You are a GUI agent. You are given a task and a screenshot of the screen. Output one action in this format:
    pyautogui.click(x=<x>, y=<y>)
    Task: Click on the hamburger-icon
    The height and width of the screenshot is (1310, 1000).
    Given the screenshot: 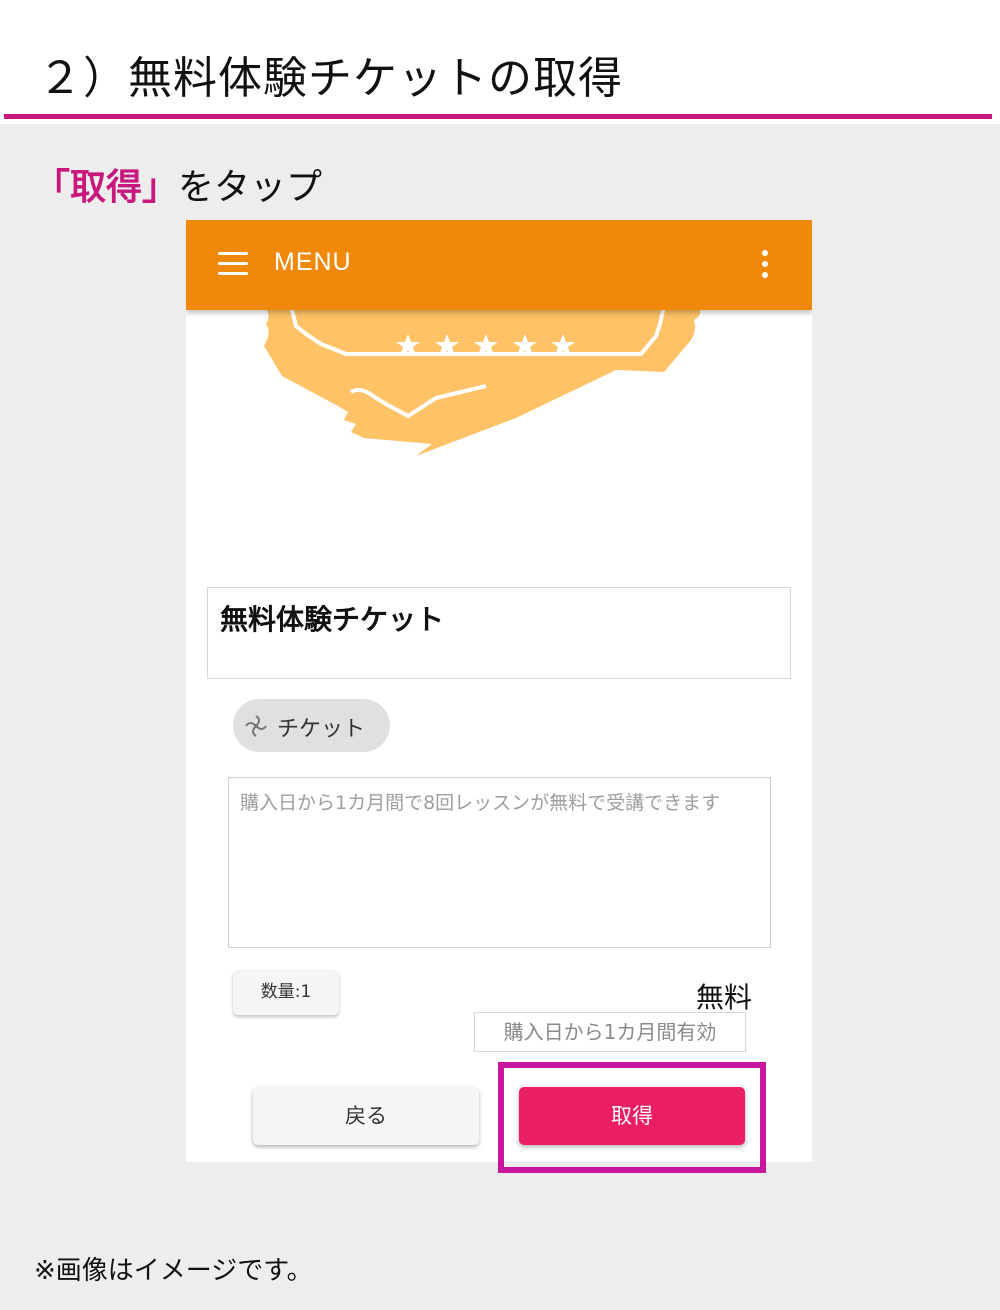 What is the action you would take?
    pyautogui.click(x=233, y=264)
    